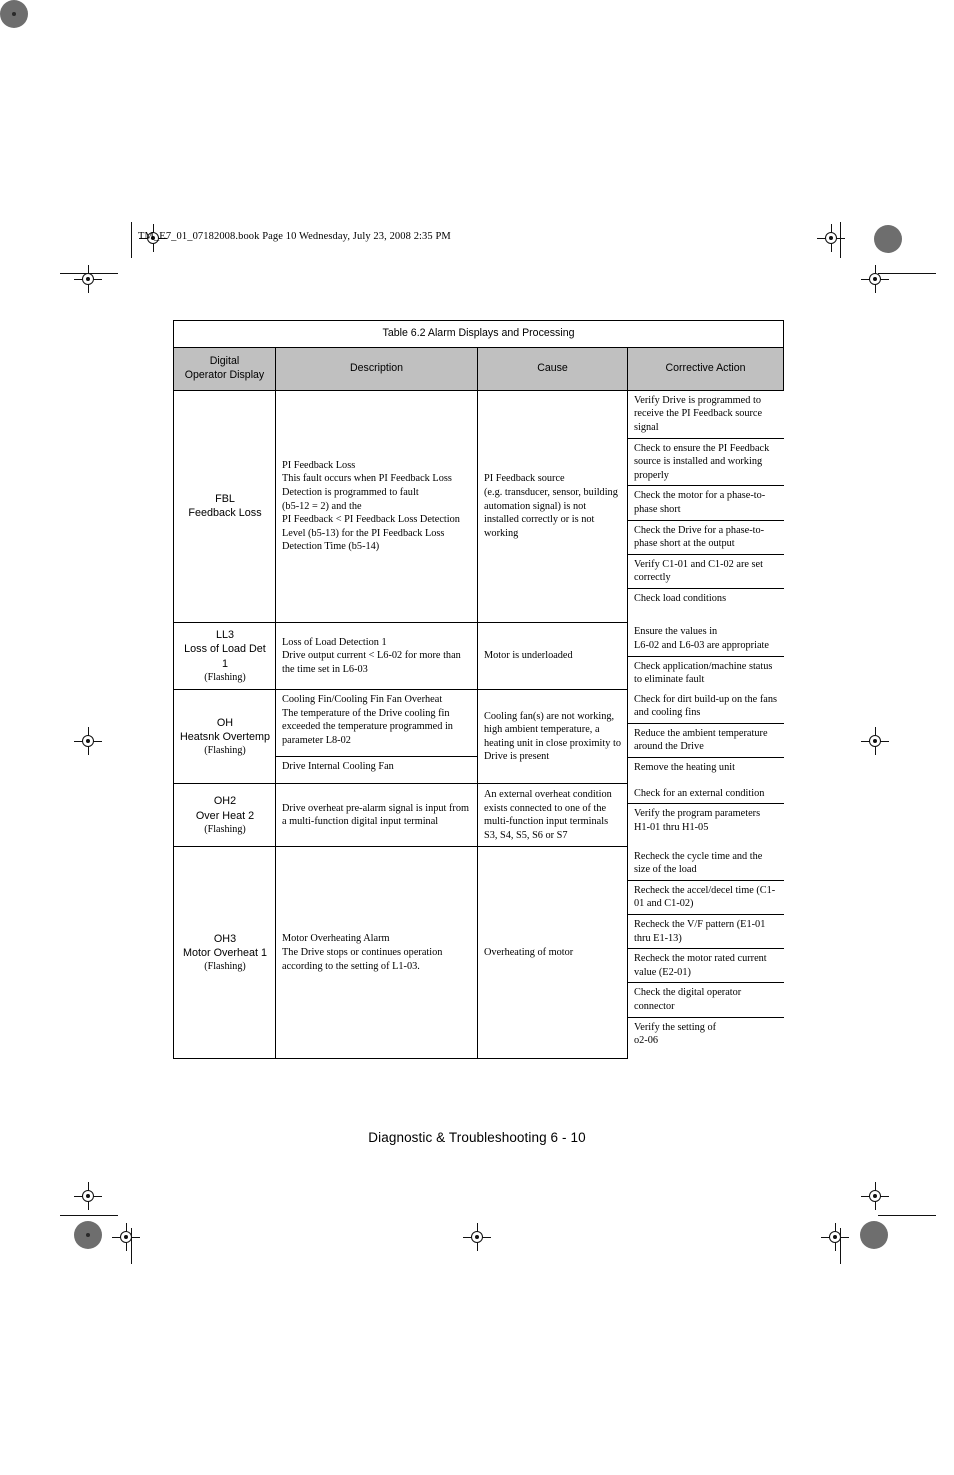  Describe the element at coordinates (224, 506) in the screenshot. I see `alarm-code-fbl: FBL Feedback Loss` at that location.